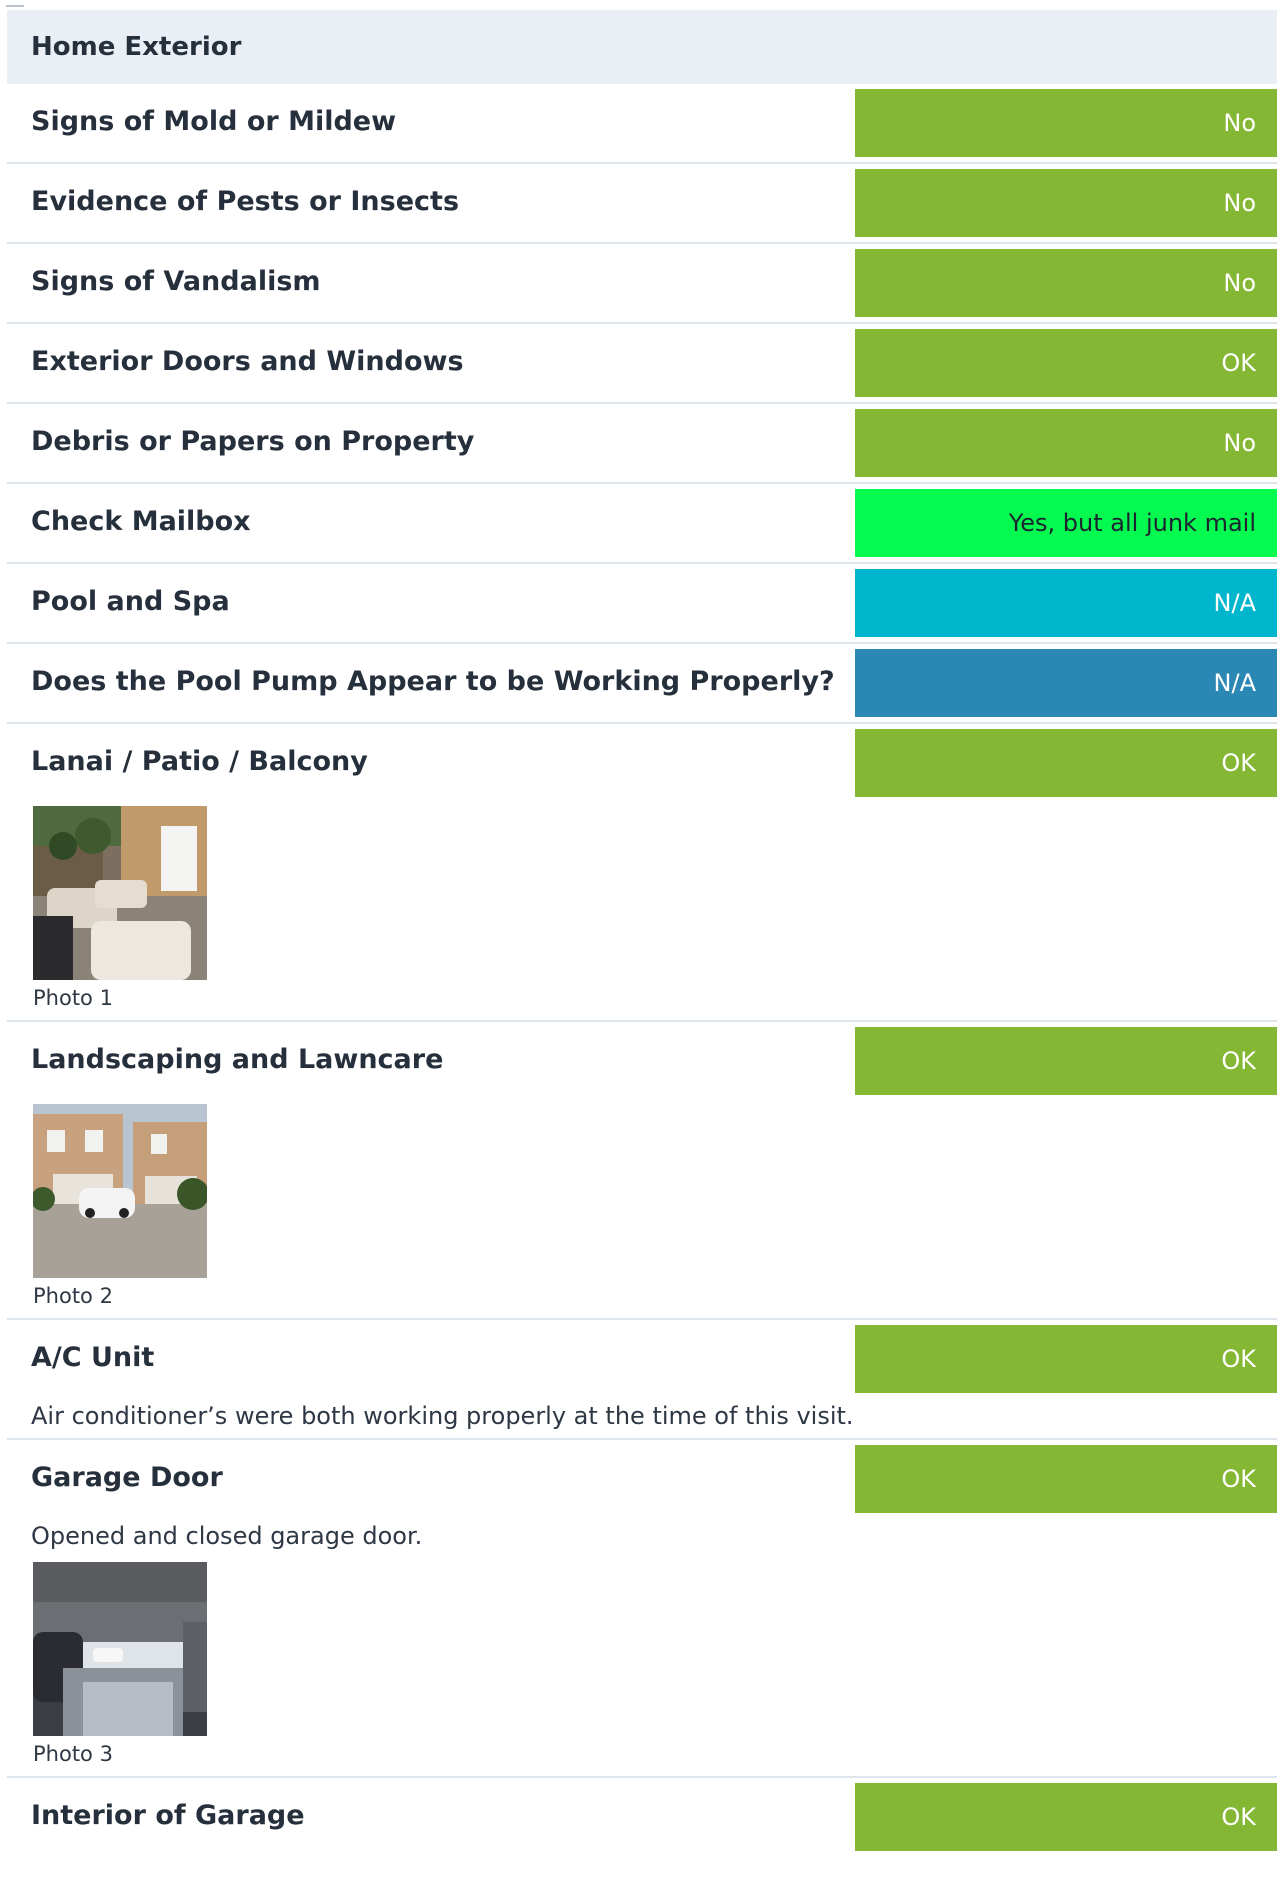  What do you see at coordinates (642, 124) in the screenshot?
I see `checklist-row-mold: Signs of Mold or Mildew No` at bounding box center [642, 124].